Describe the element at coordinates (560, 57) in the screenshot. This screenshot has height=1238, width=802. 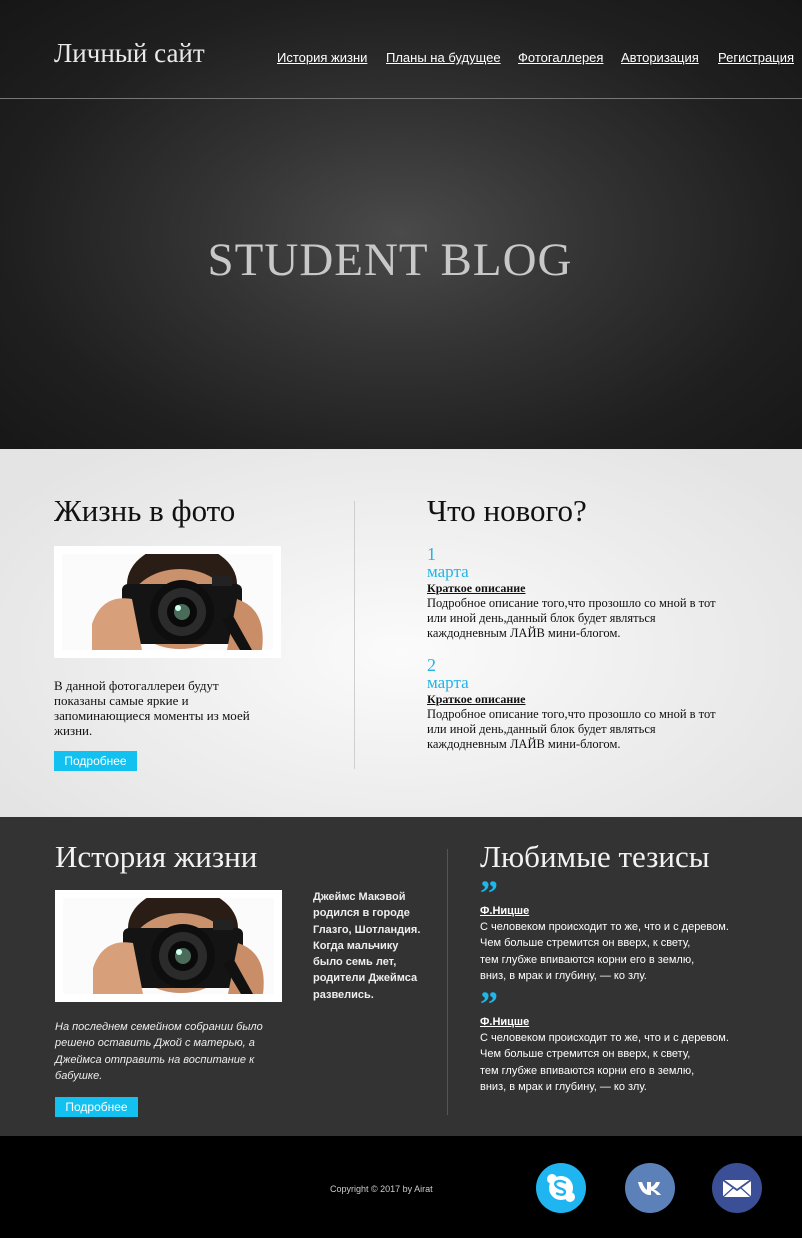
I see `nav-link-gallery: Фотогаллерея` at that location.